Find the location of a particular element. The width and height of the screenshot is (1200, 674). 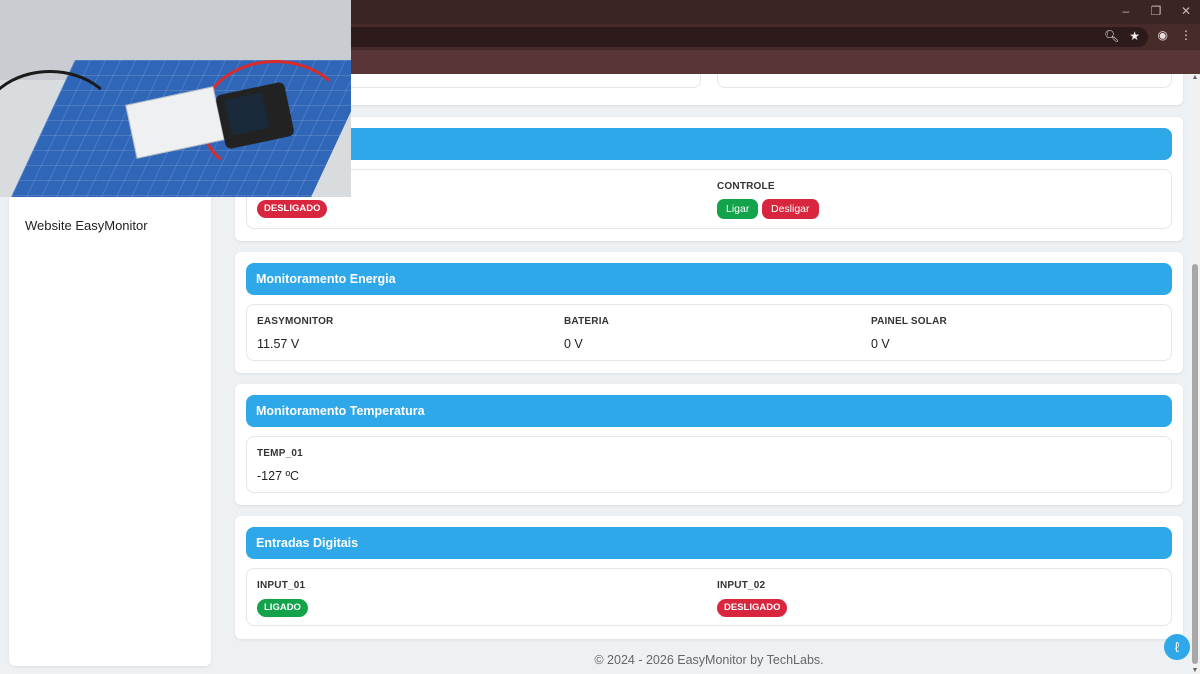

card-top-partial is located at coordinates (709, 89).